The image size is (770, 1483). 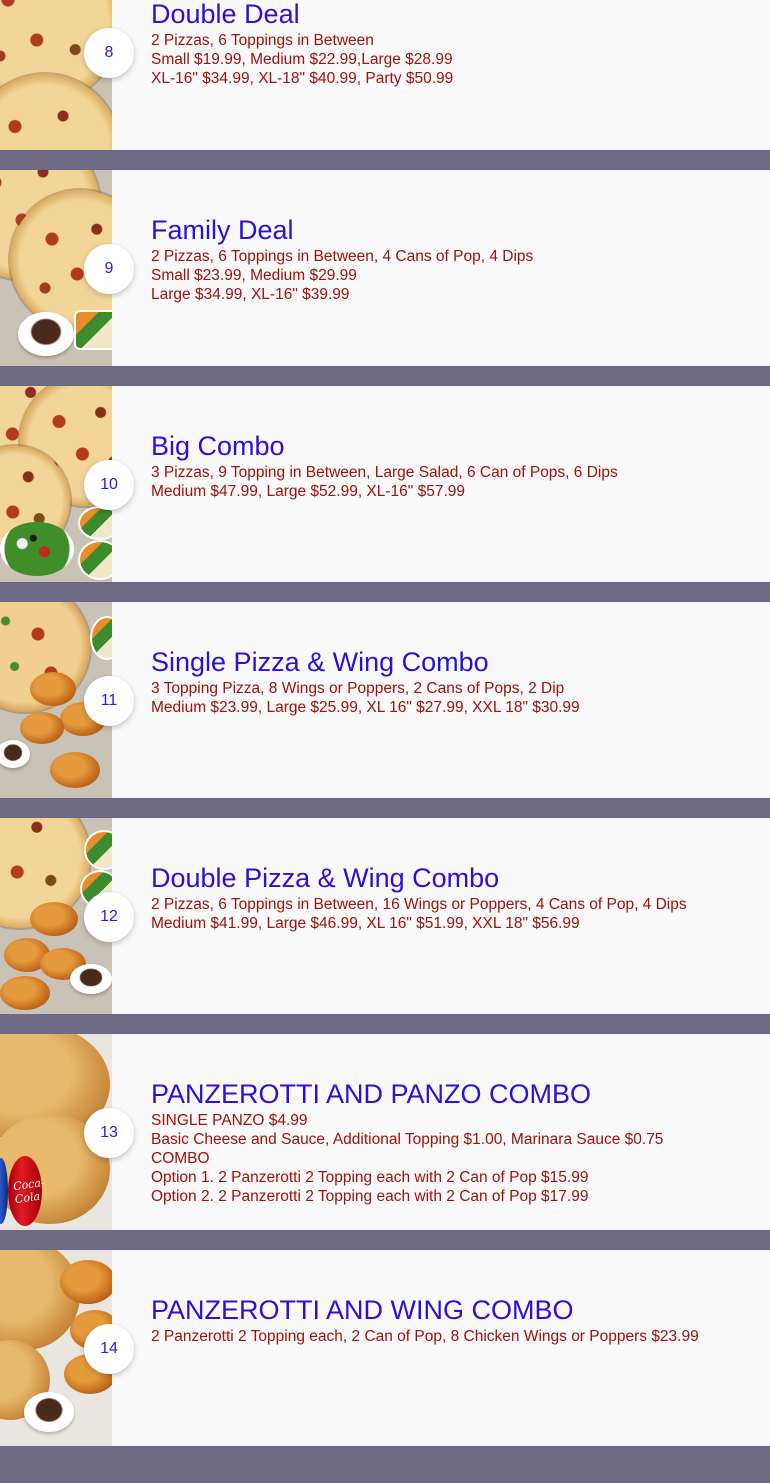 I want to click on item-number-badge: 10, so click(x=109, y=485).